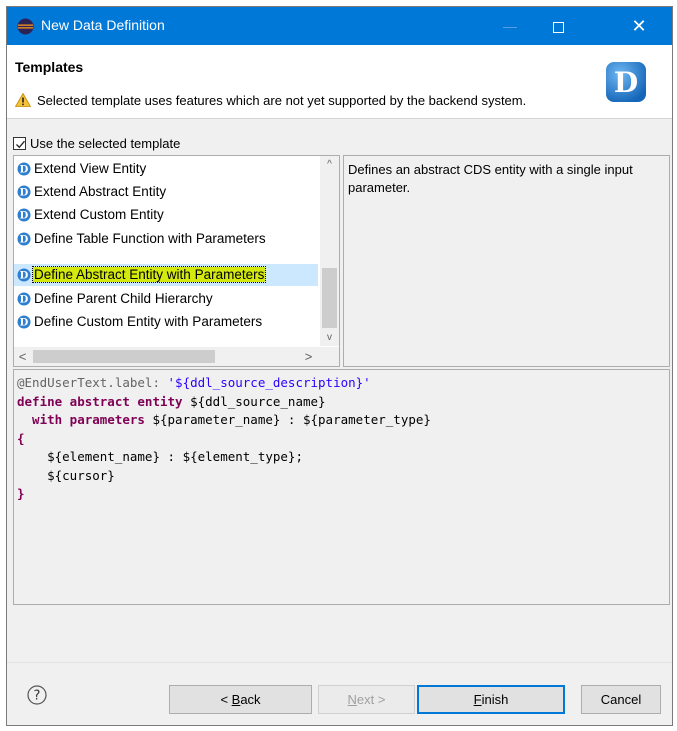  I want to click on list-item: D Define Parent Child Hierarchy, so click(166, 299).